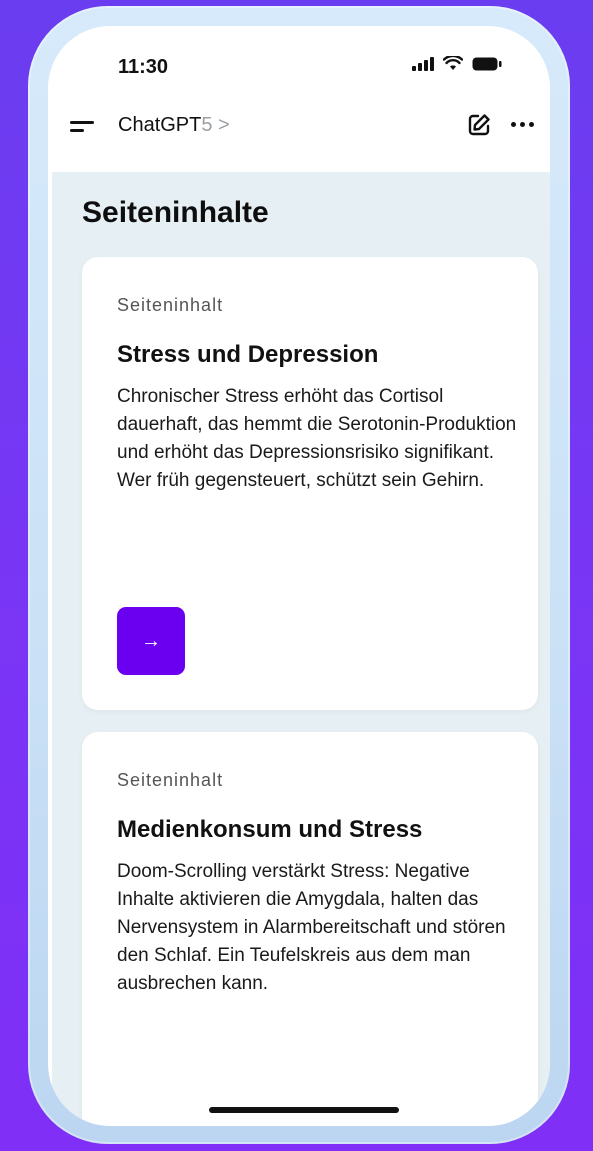 The image size is (593, 1151). I want to click on battery-icon, so click(487, 64).